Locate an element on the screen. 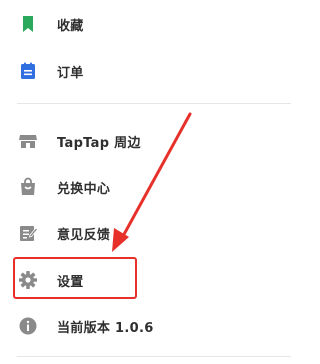  menu-item-label: 收藏 is located at coordinates (70, 26).